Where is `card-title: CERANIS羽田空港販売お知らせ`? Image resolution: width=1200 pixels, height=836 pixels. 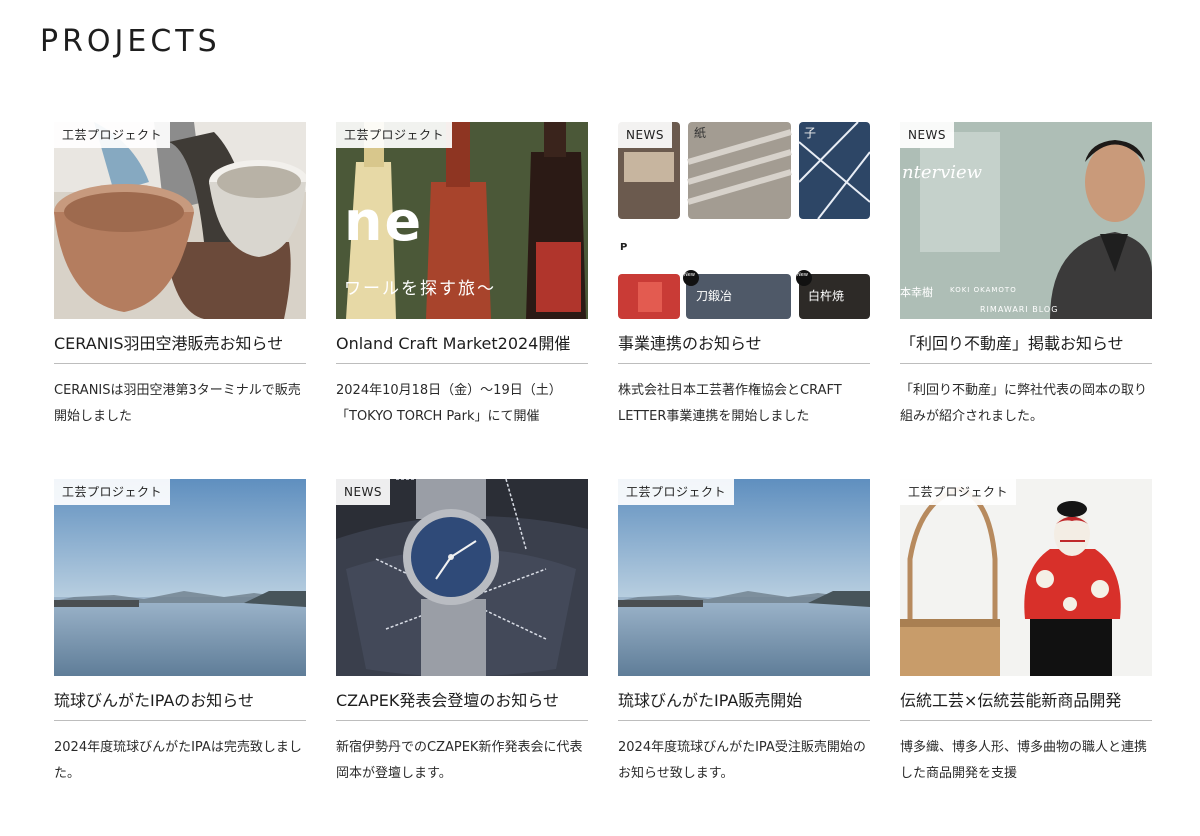 card-title: CERANIS羽田空港販売お知らせ is located at coordinates (180, 348).